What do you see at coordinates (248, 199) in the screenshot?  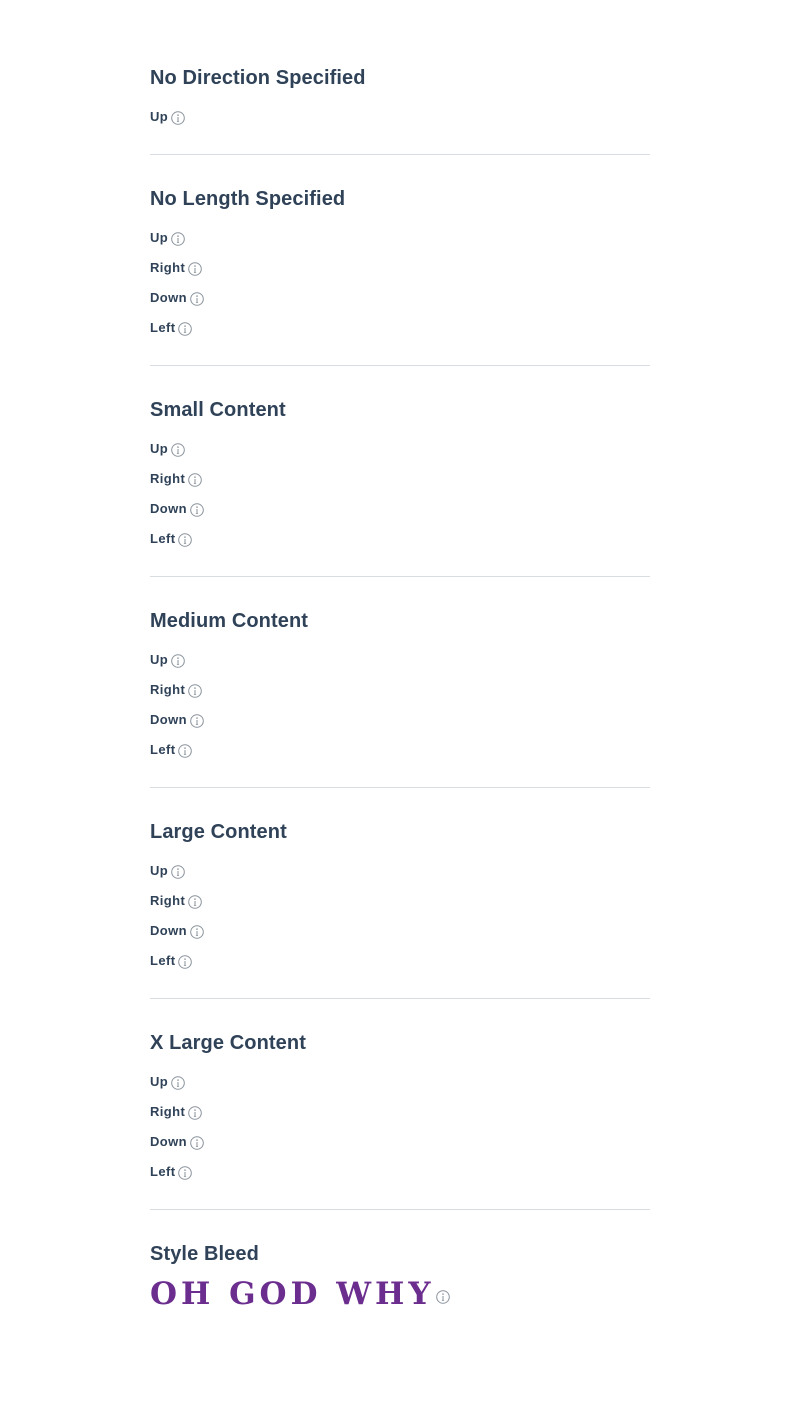 I see `section-title: No Length Specified` at bounding box center [248, 199].